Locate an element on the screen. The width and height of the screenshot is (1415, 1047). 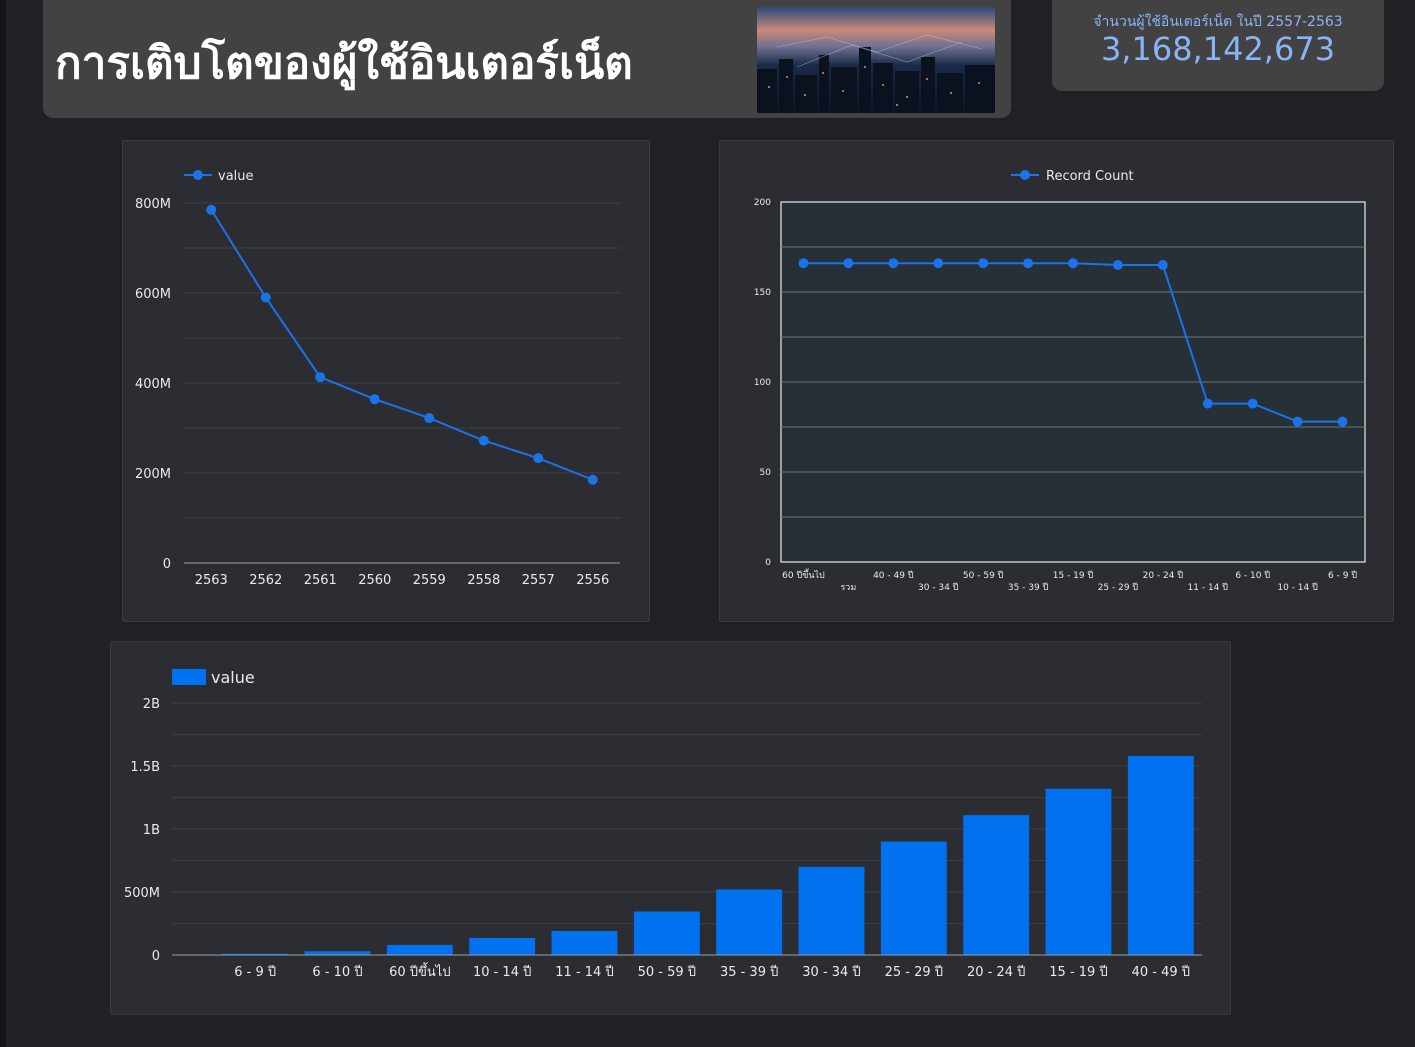
x-tick-label: 2560 is located at coordinates (374, 580).